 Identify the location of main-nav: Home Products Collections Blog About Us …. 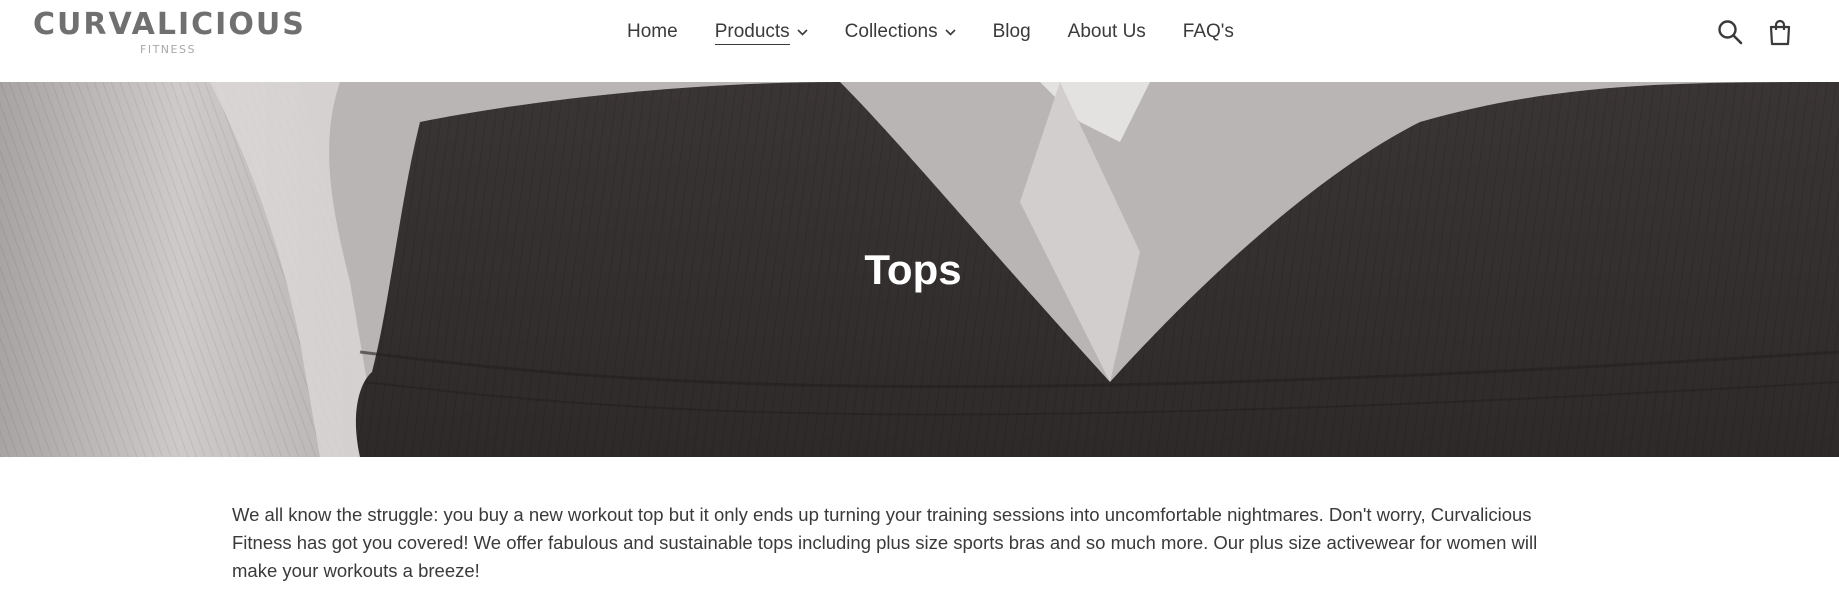
(949, 32).